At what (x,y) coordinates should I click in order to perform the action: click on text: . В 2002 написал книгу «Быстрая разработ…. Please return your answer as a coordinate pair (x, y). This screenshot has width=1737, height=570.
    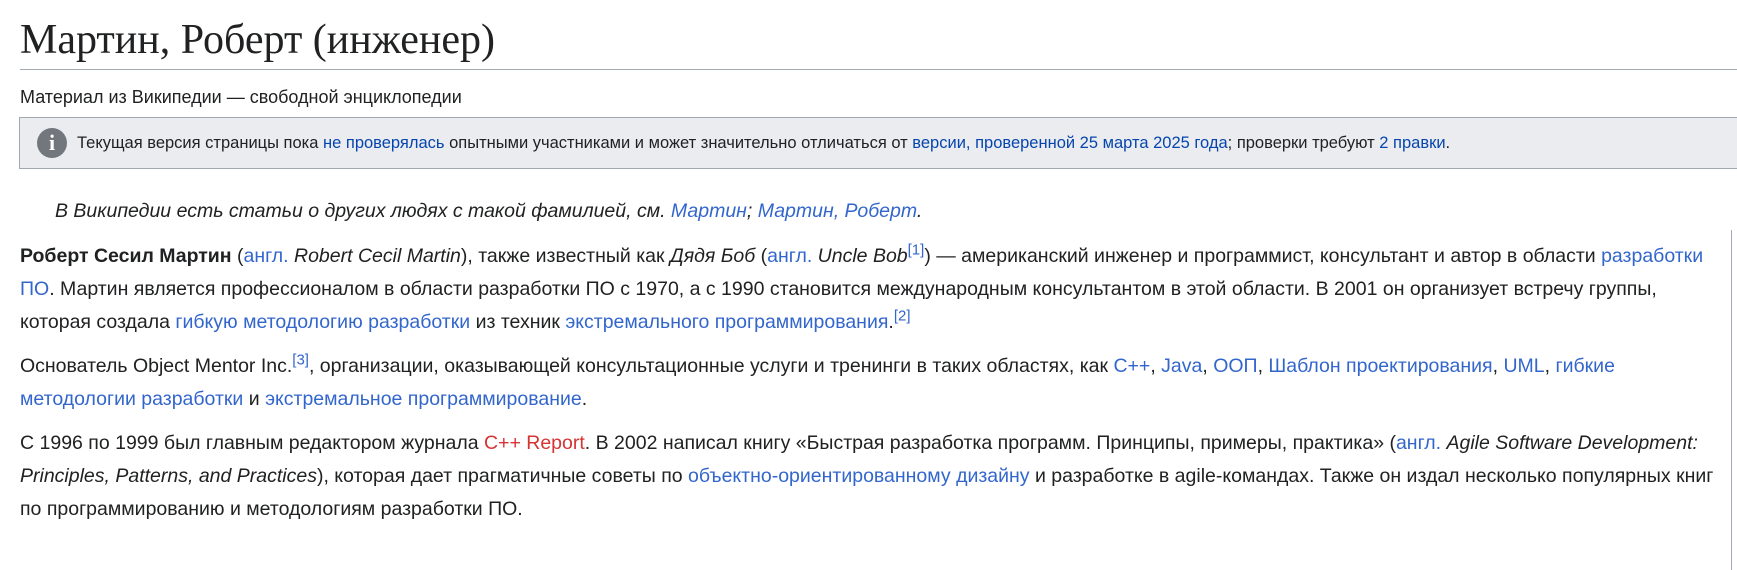
    Looking at the image, I should click on (990, 443).